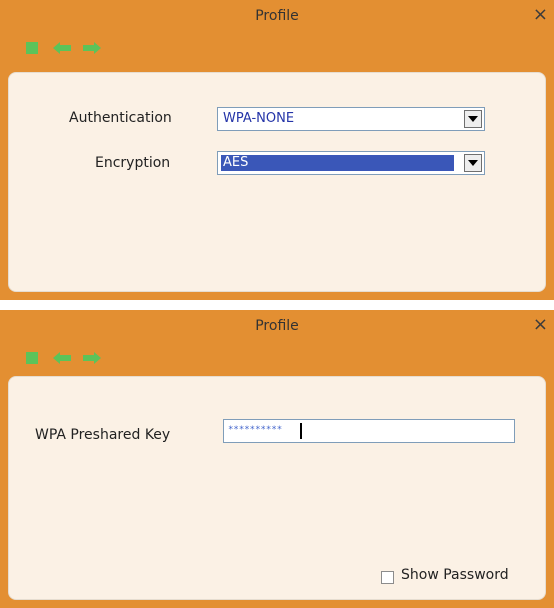 The image size is (554, 608). I want to click on show-password-label: Show Password, so click(455, 575).